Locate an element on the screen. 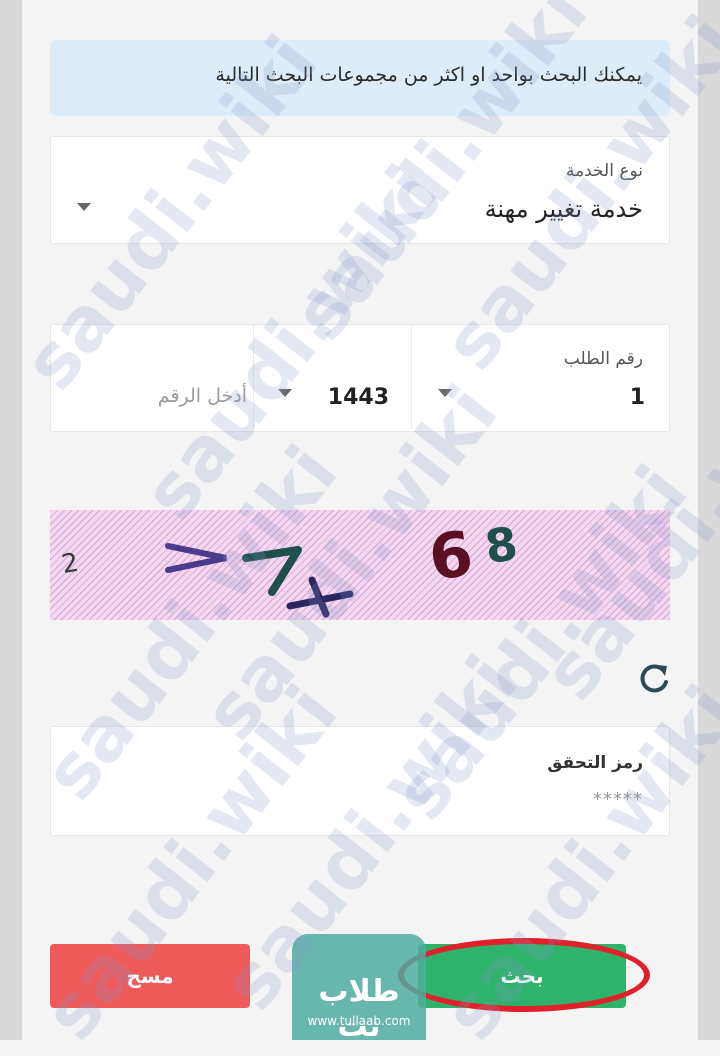  button-gap is located at coordinates (648, 976).